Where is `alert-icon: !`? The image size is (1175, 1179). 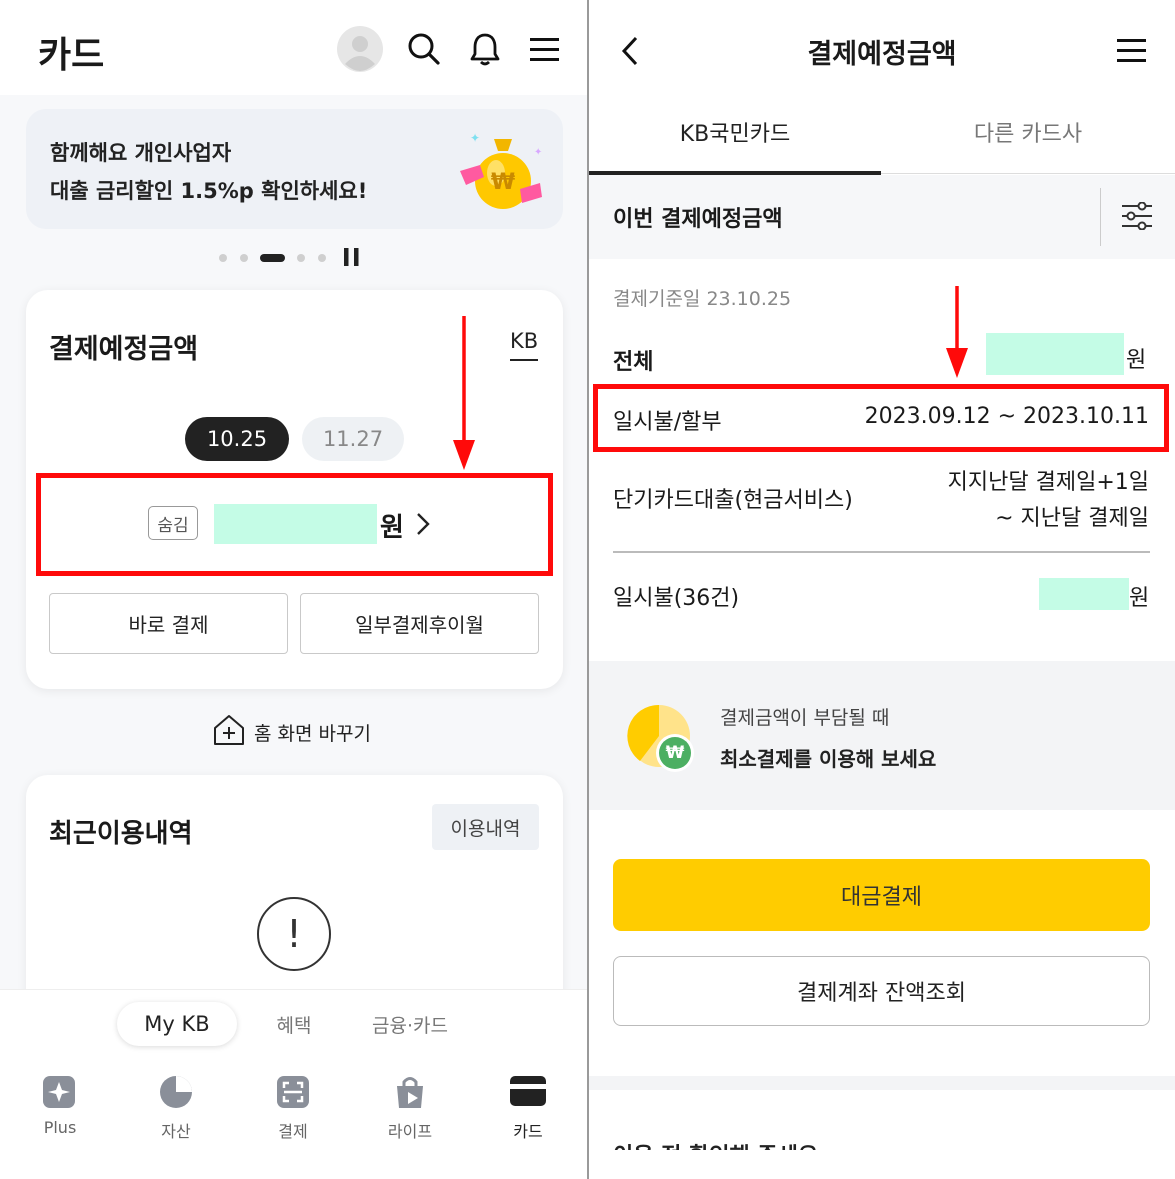 alert-icon: ! is located at coordinates (294, 934).